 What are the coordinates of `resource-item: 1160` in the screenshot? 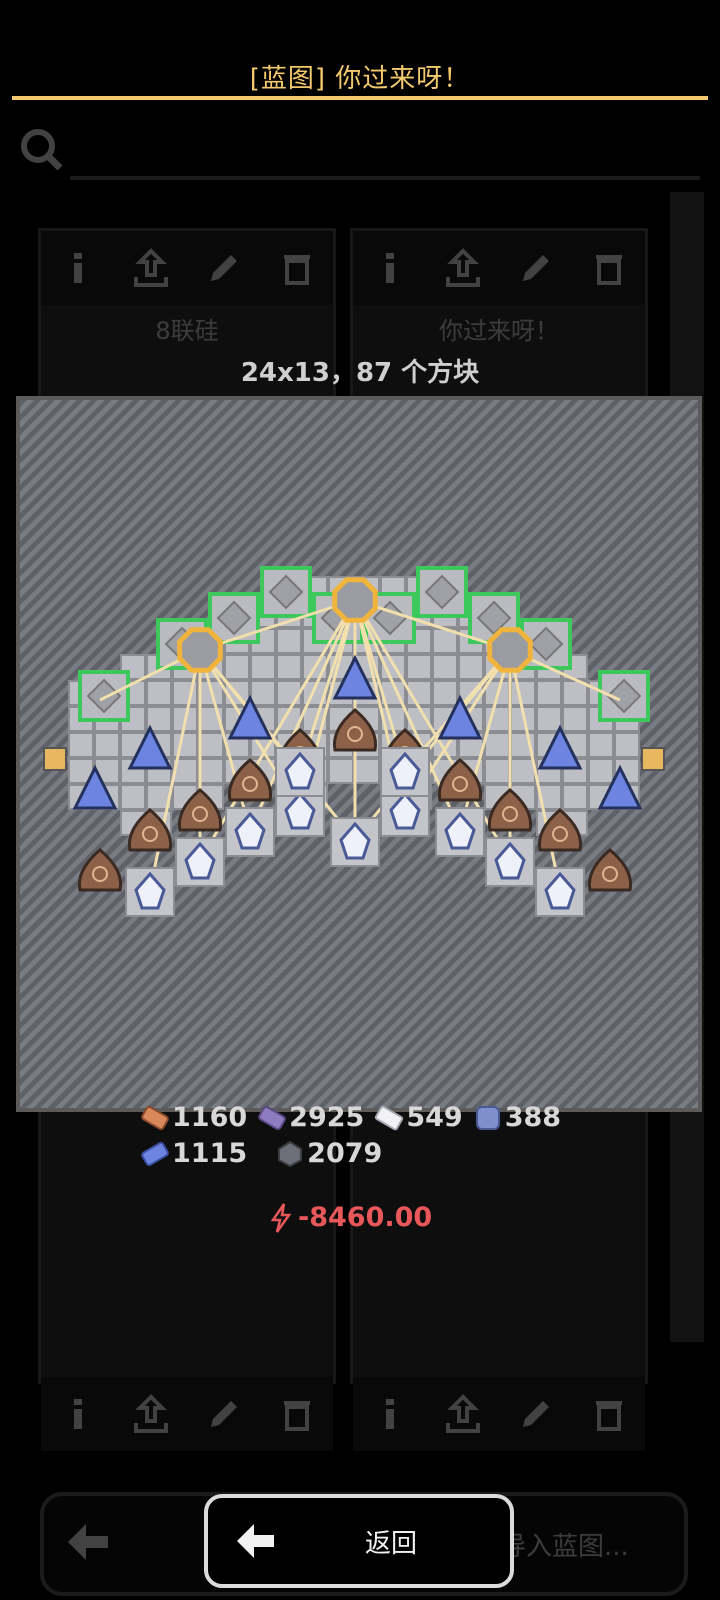 It's located at (193, 1117).